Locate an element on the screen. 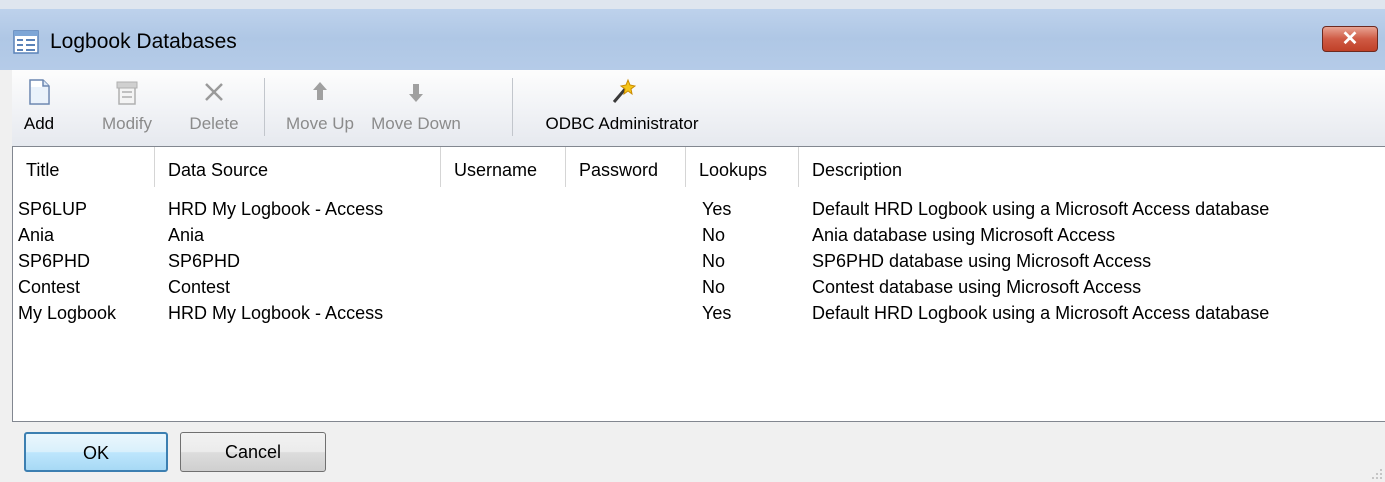 The height and width of the screenshot is (482, 1385). close-icon: ✕ is located at coordinates (1350, 39).